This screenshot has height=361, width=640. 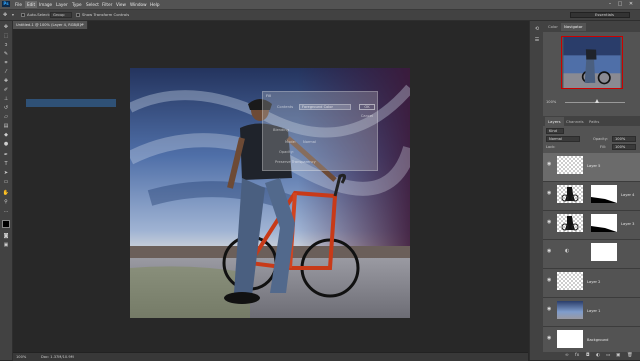 I want to click on close-window-button: ✕, so click(x=631, y=4).